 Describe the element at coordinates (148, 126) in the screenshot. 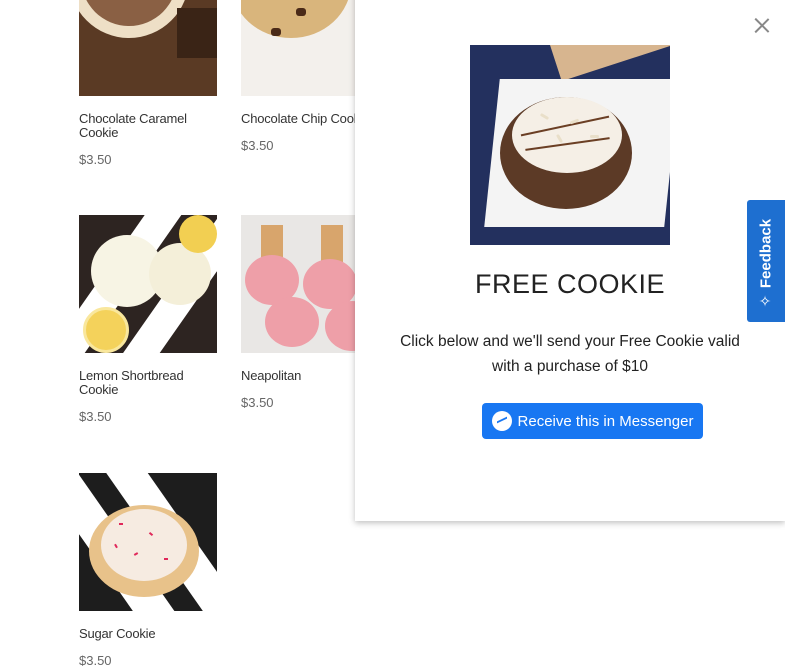

I see `product-name: Chocolate Caramel Cookie` at that location.